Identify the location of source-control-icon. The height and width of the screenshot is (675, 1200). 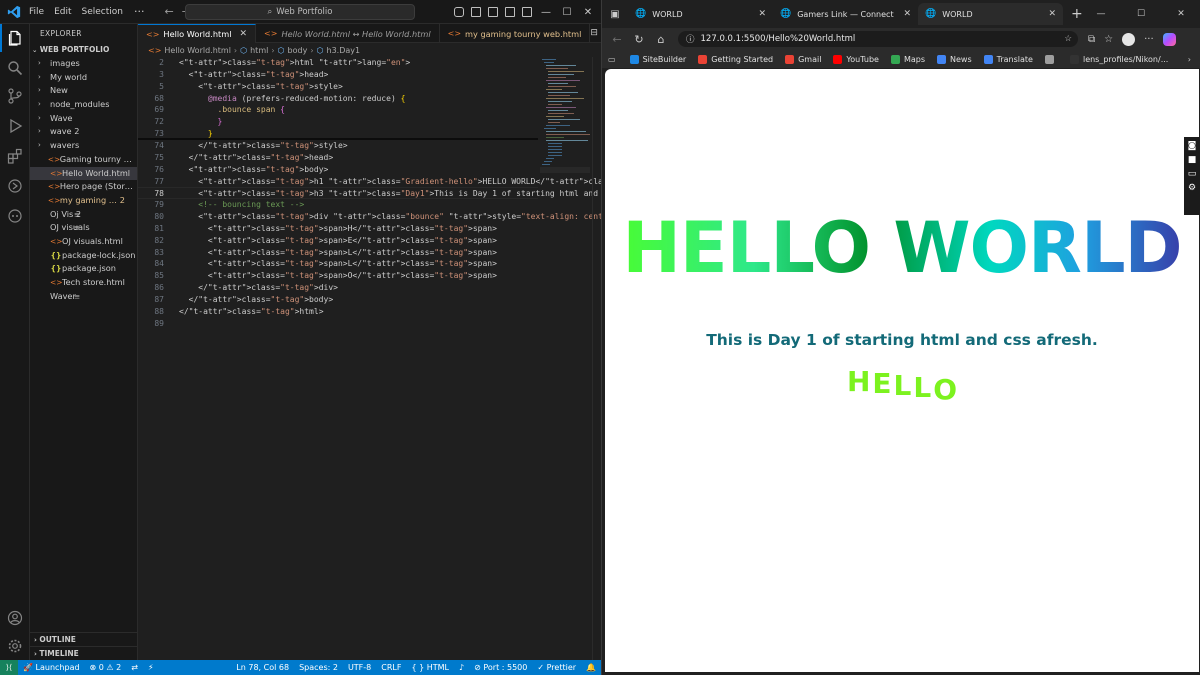
(15, 96).